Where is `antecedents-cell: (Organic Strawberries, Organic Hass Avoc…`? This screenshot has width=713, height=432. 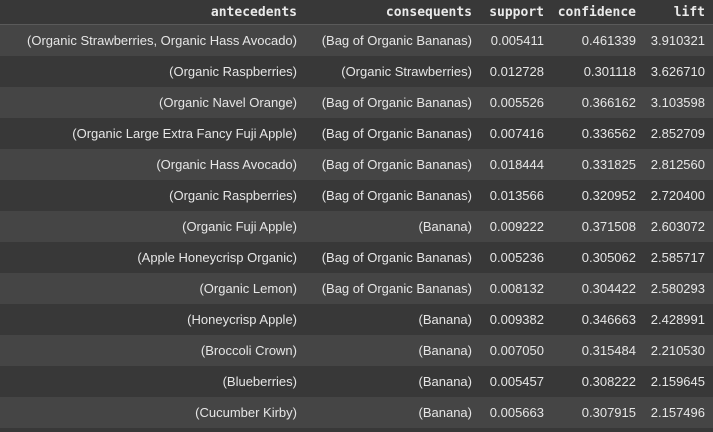
antecedents-cell: (Organic Strawberries, Organic Hass Avoc… is located at coordinates (152, 40).